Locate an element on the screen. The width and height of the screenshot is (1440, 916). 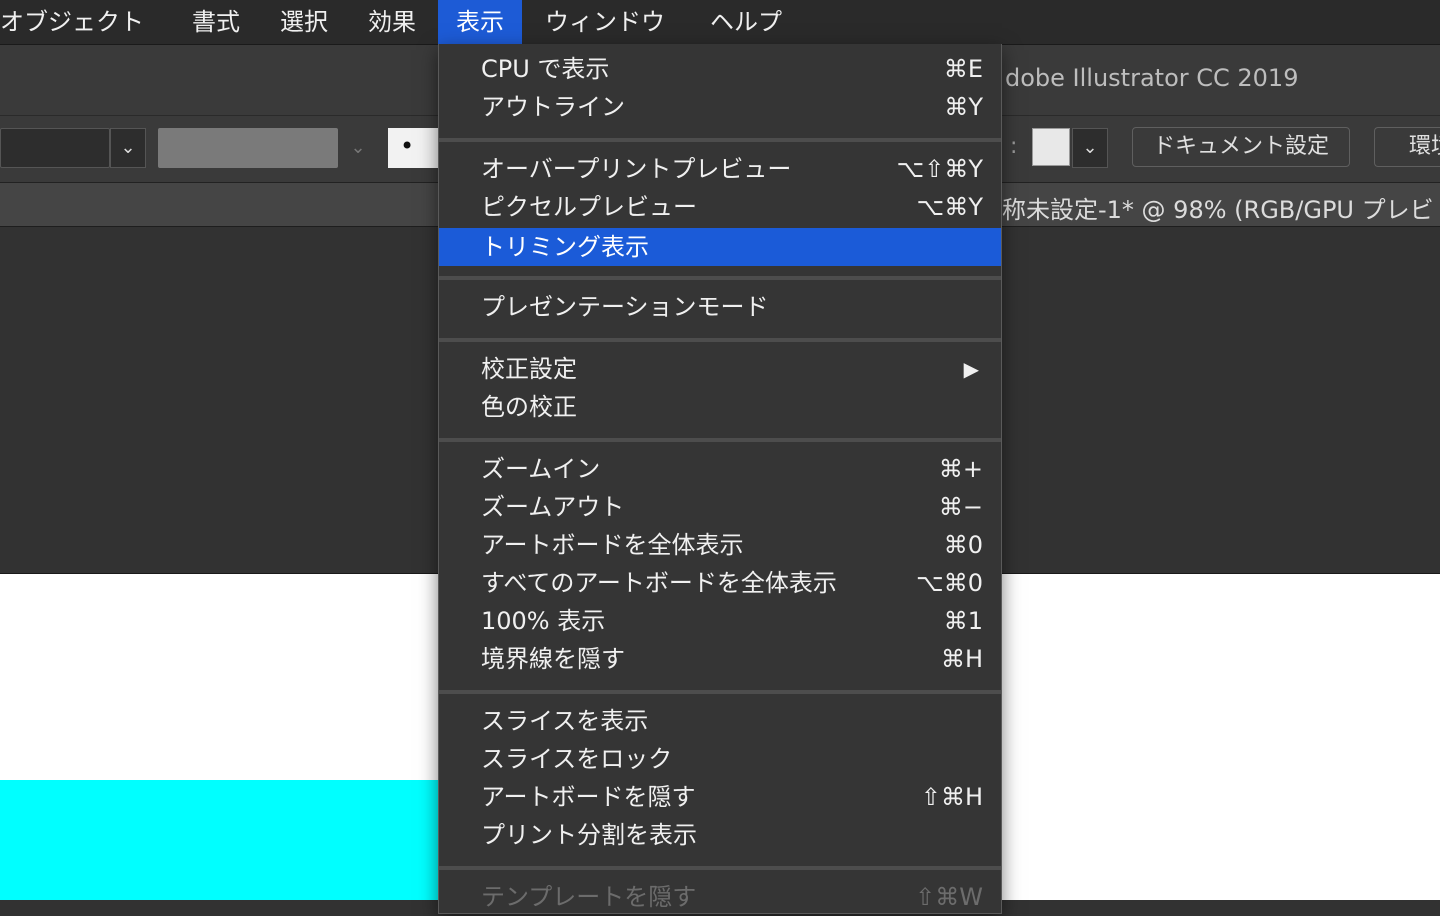
menu-item-proof-setup: 校正設定 ▶ is located at coordinates (720, 369).